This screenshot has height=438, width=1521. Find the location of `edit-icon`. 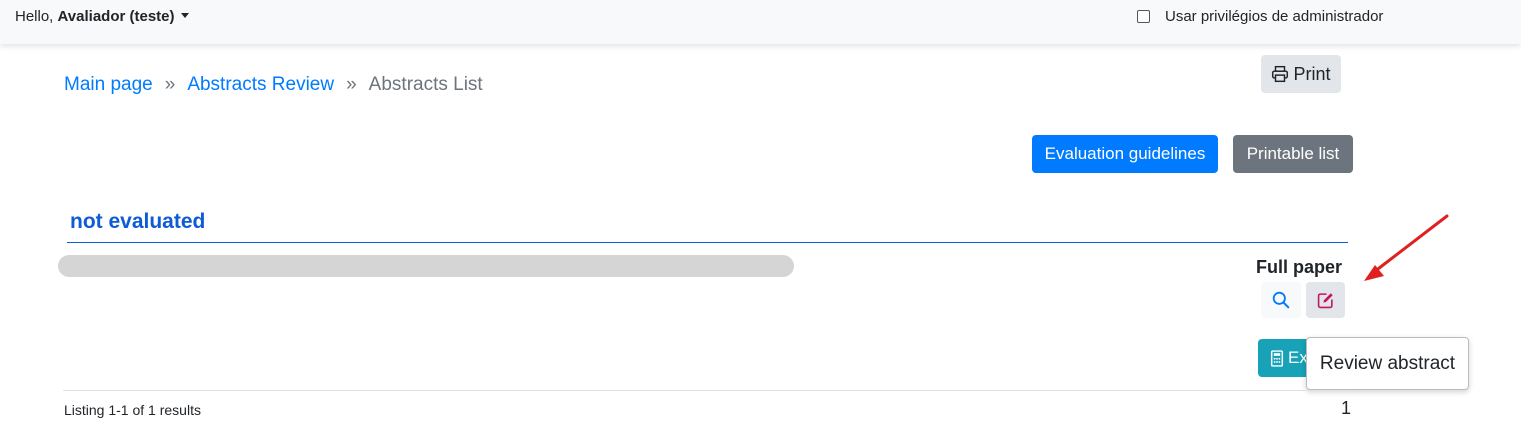

edit-icon is located at coordinates (1325, 300).